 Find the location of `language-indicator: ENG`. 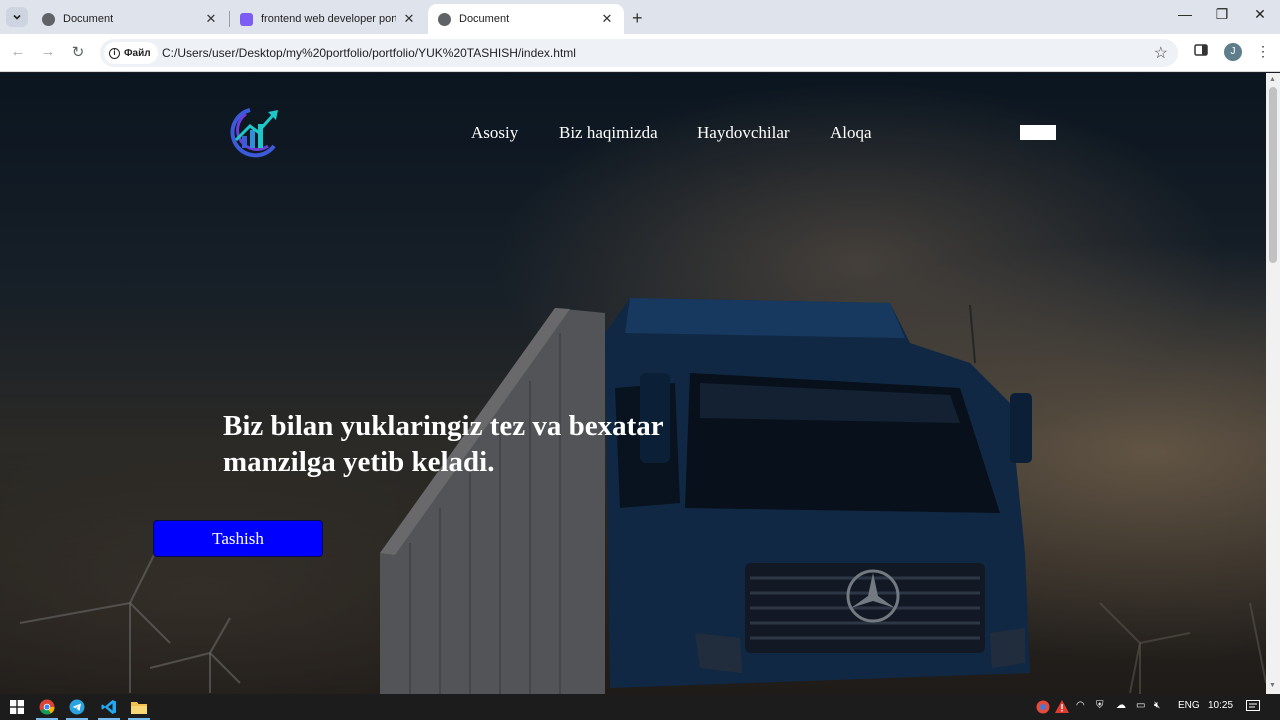

language-indicator: ENG is located at coordinates (1189, 705).